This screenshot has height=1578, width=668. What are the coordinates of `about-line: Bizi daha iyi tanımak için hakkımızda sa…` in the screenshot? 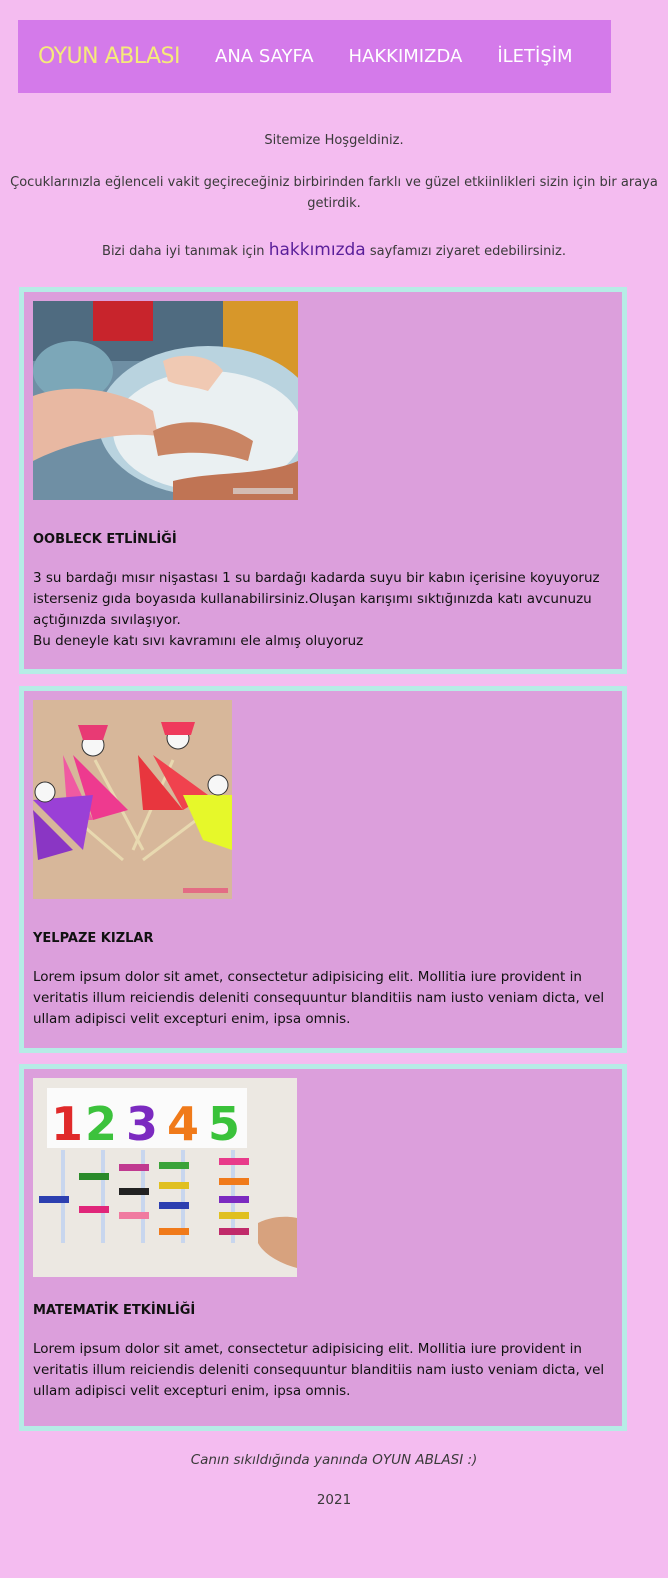 It's located at (334, 251).